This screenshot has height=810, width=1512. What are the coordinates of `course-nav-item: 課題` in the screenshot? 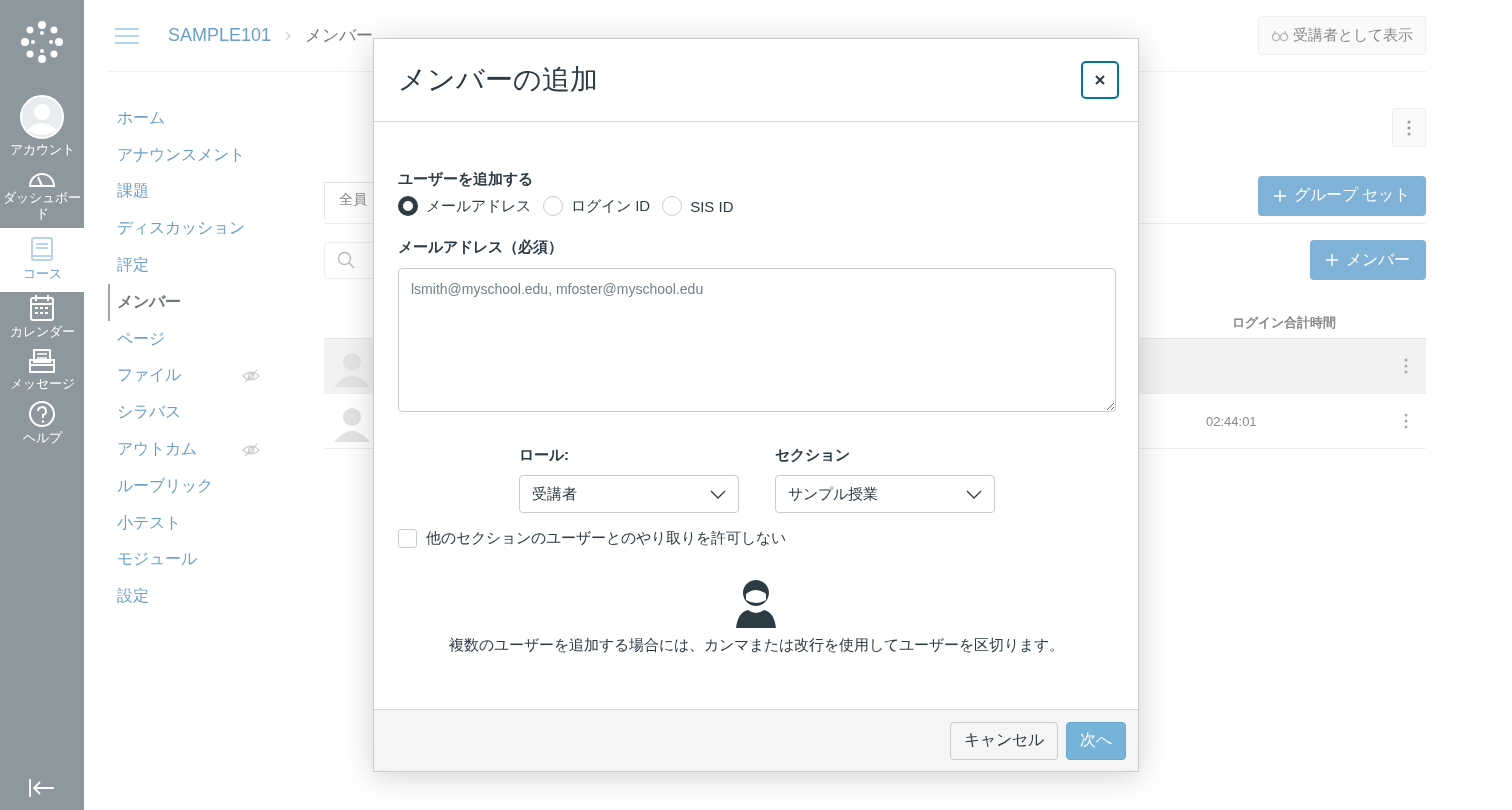 It's located at (184, 192).